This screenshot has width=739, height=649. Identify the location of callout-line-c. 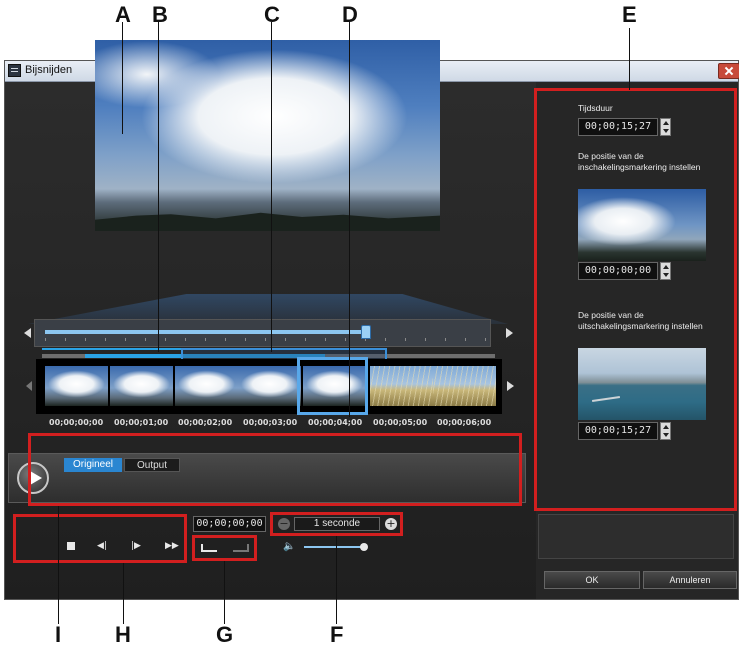
(271, 187).